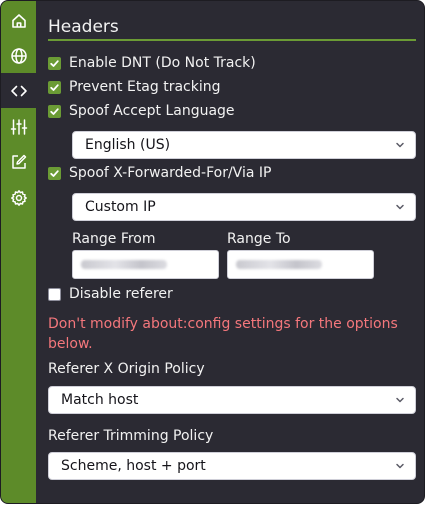 The image size is (427, 506). I want to click on disable-referer-option: Disable referer, so click(110, 294).